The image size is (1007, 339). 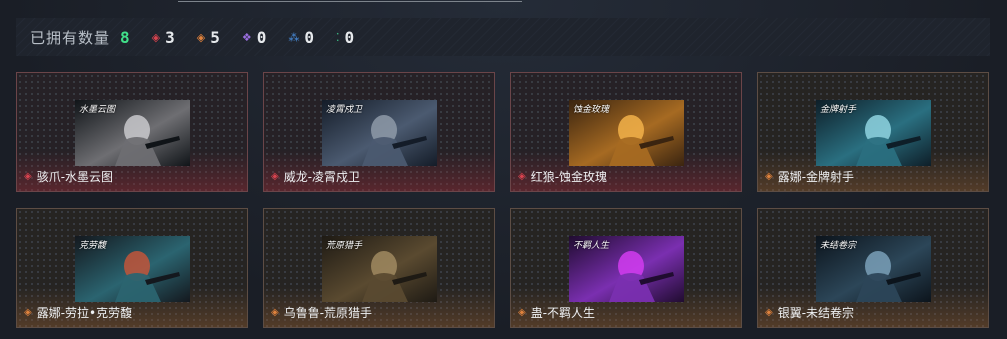 I want to click on skin-thumbnail-title: 金牌射手, so click(x=838, y=110).